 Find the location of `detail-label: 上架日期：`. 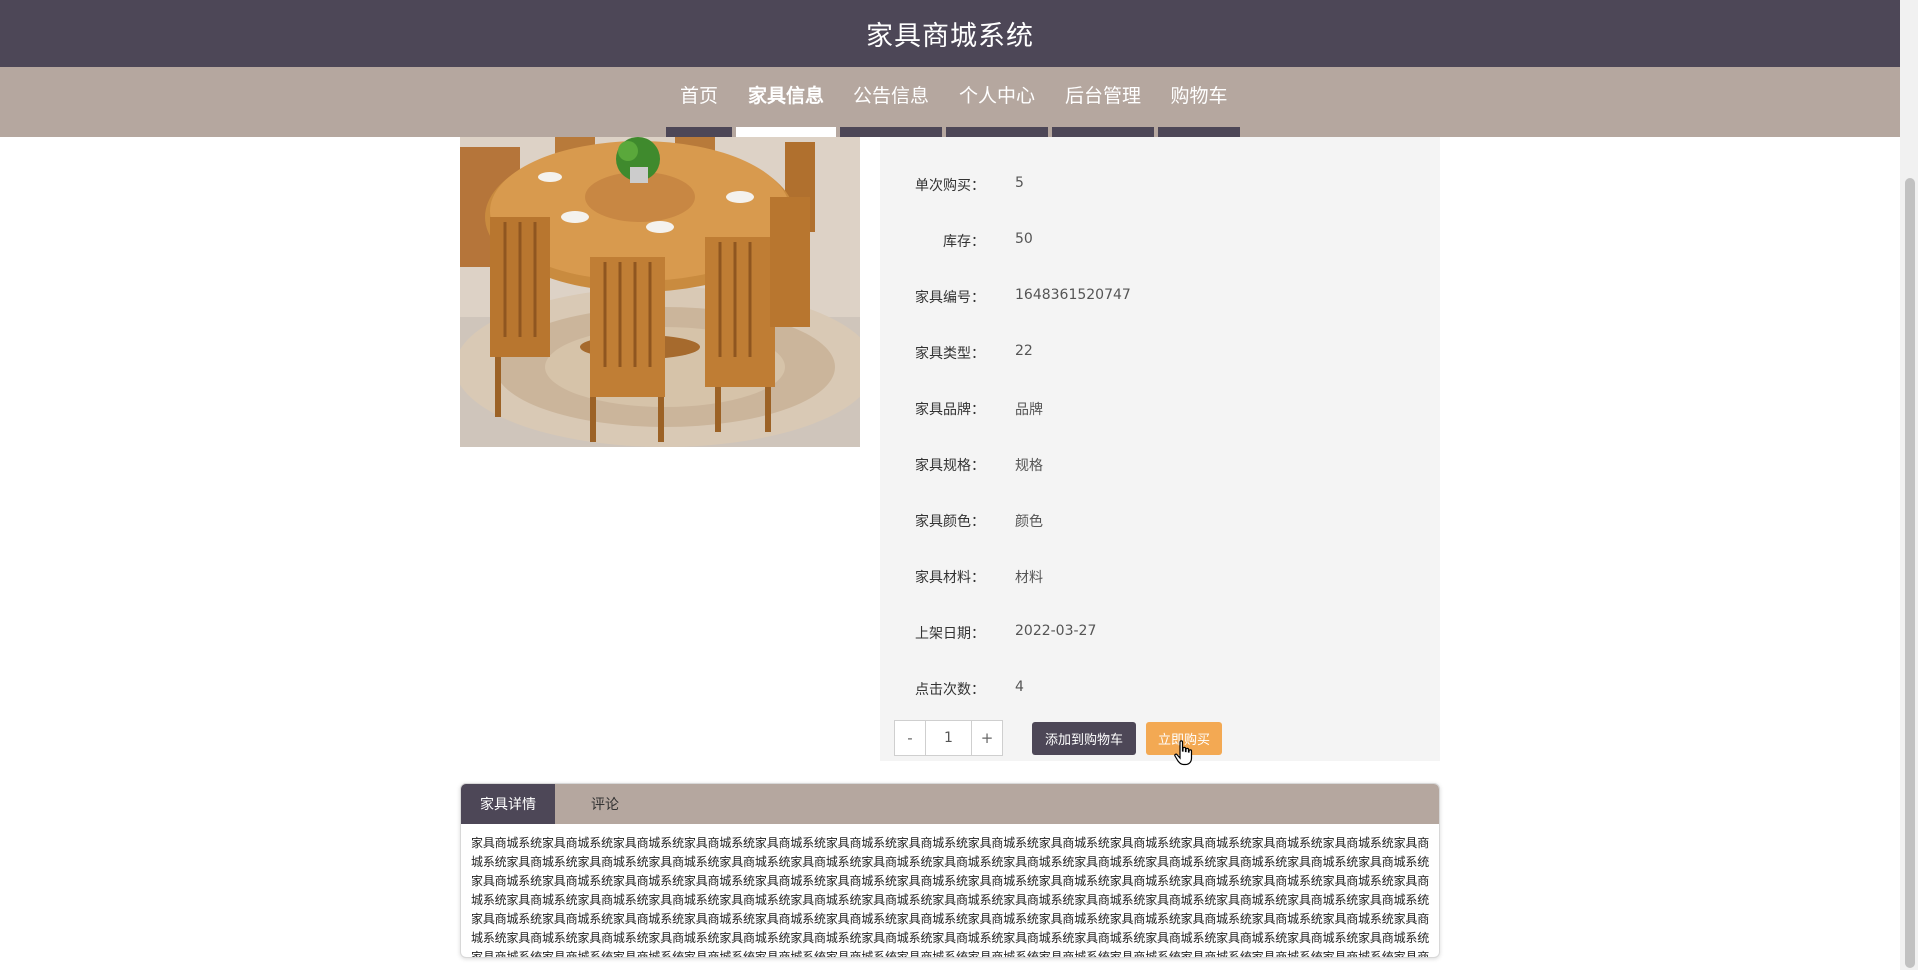

detail-label: 上架日期： is located at coordinates (950, 634).